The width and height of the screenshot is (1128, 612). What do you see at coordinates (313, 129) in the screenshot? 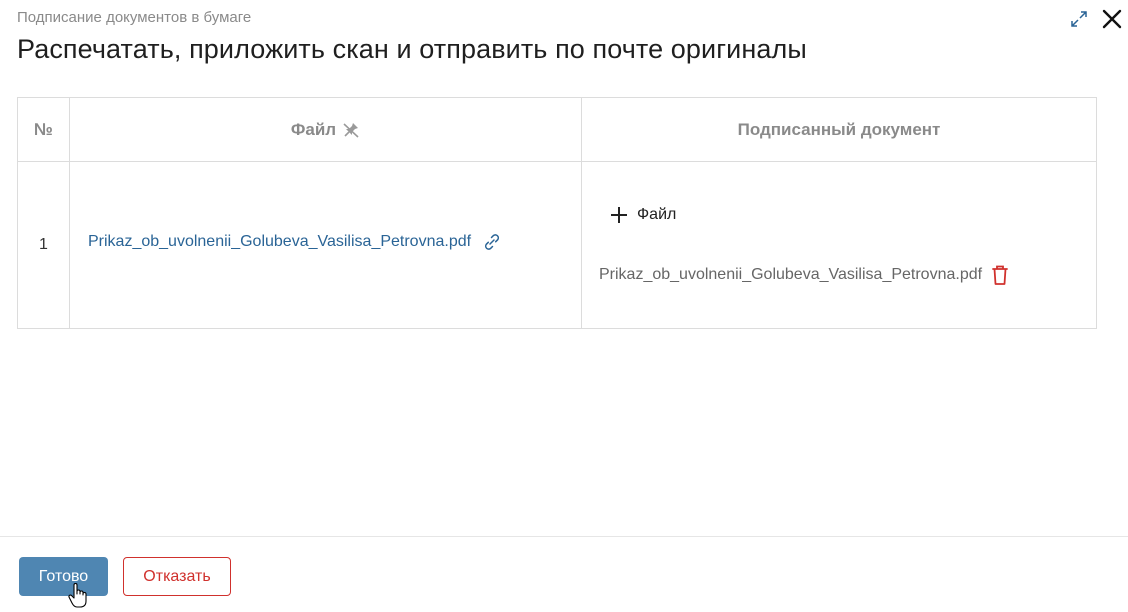
I see `column-header-file-label: Файл` at bounding box center [313, 129].